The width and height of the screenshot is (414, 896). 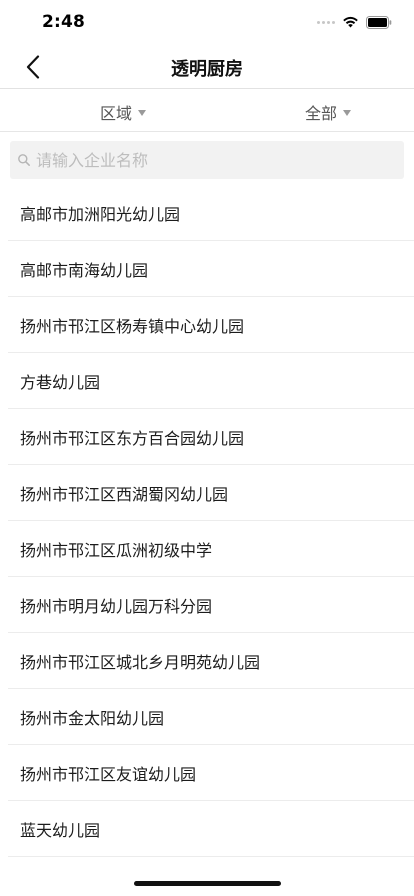 I want to click on status-time: 2:48, so click(x=64, y=22).